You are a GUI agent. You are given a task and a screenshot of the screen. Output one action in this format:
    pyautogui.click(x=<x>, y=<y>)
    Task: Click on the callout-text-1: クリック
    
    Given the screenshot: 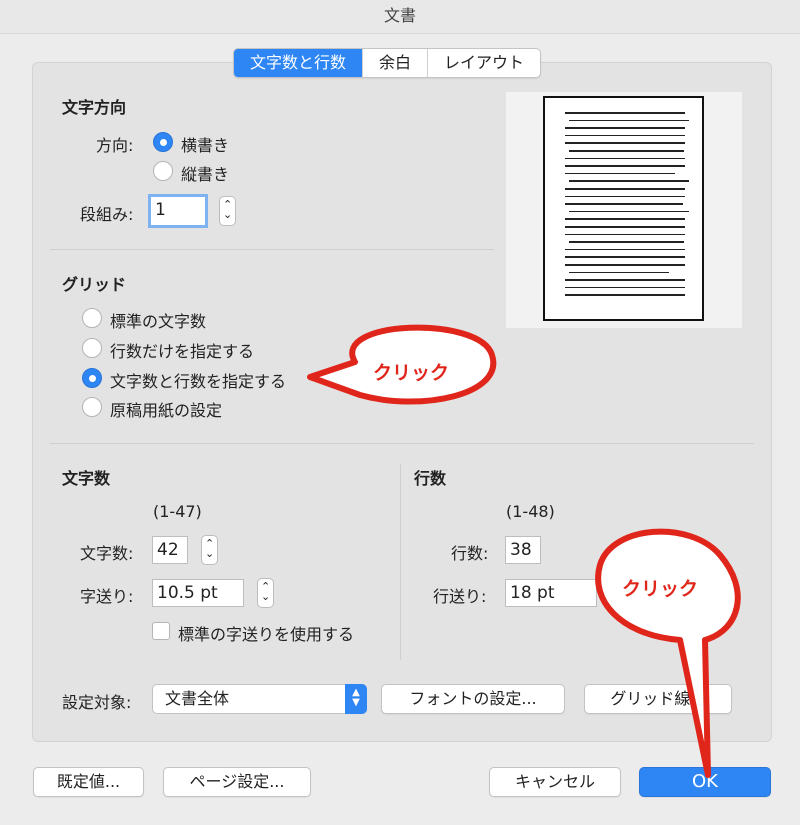 What is the action you would take?
    pyautogui.click(x=411, y=373)
    